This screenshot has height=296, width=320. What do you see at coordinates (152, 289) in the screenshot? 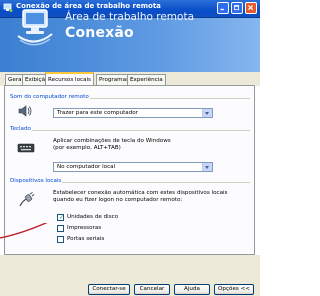
I see `cancel-button: Cancelar` at bounding box center [152, 289].